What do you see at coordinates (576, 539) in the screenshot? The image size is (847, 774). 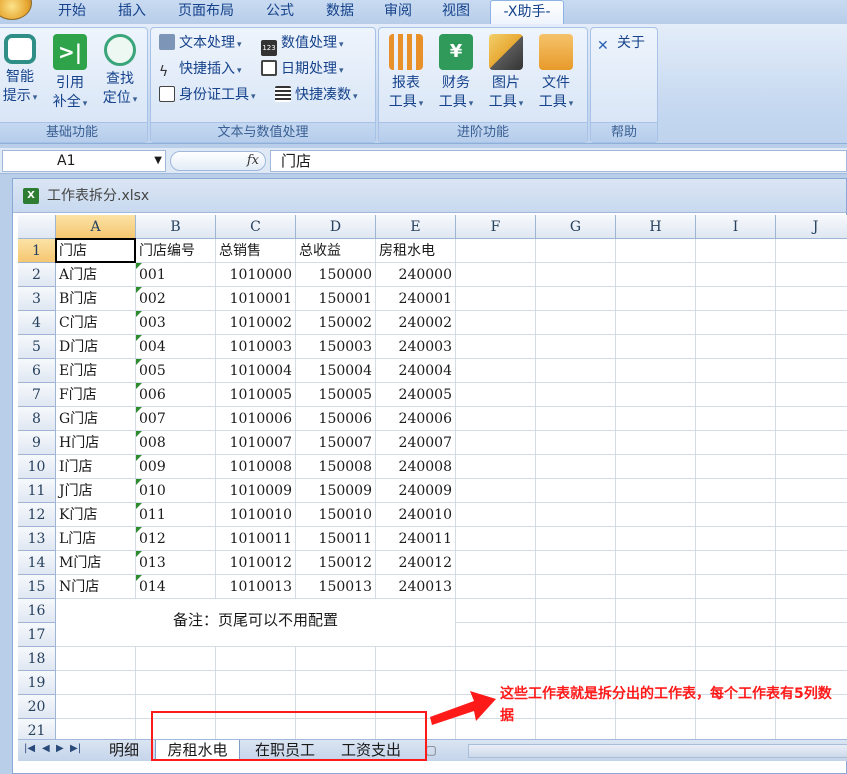 I see `cell-g13` at bounding box center [576, 539].